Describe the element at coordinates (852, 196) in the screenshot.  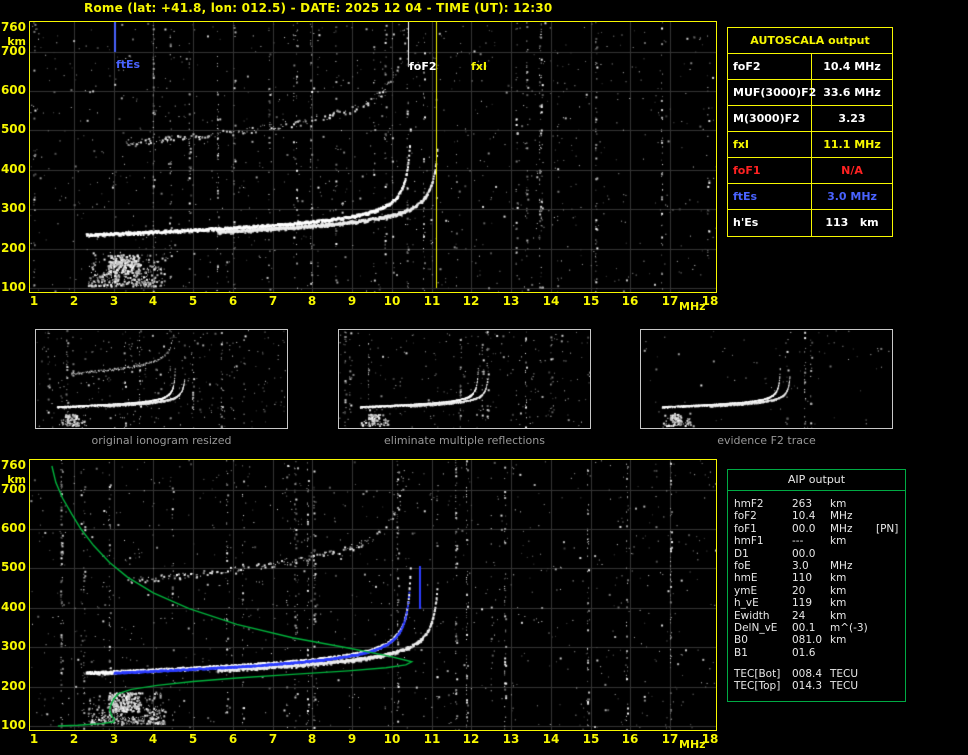
I see `autoscala-row-value: 3.0 MHz` at that location.